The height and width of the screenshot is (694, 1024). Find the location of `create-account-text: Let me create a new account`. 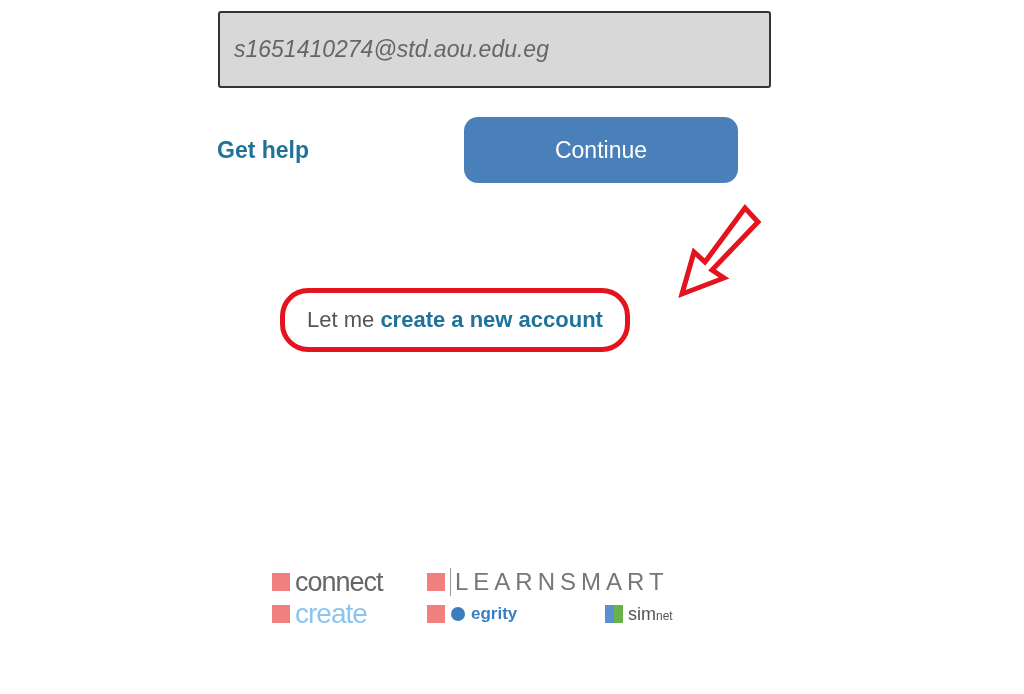

create-account-text: Let me create a new account is located at coordinates (455, 320).